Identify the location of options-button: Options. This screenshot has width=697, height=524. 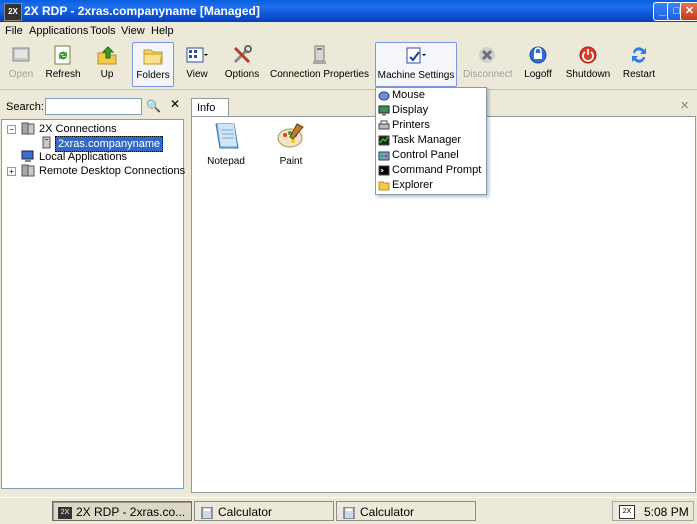
(242, 63).